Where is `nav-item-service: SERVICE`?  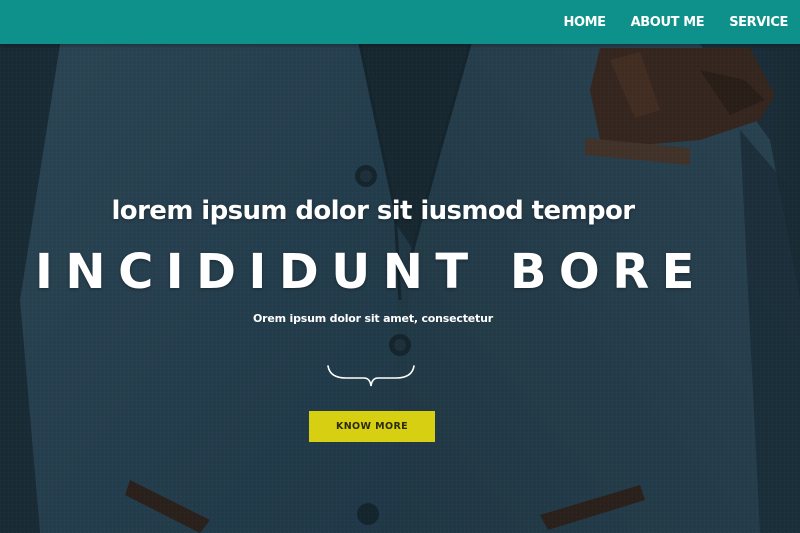 nav-item-service: SERVICE is located at coordinates (758, 22).